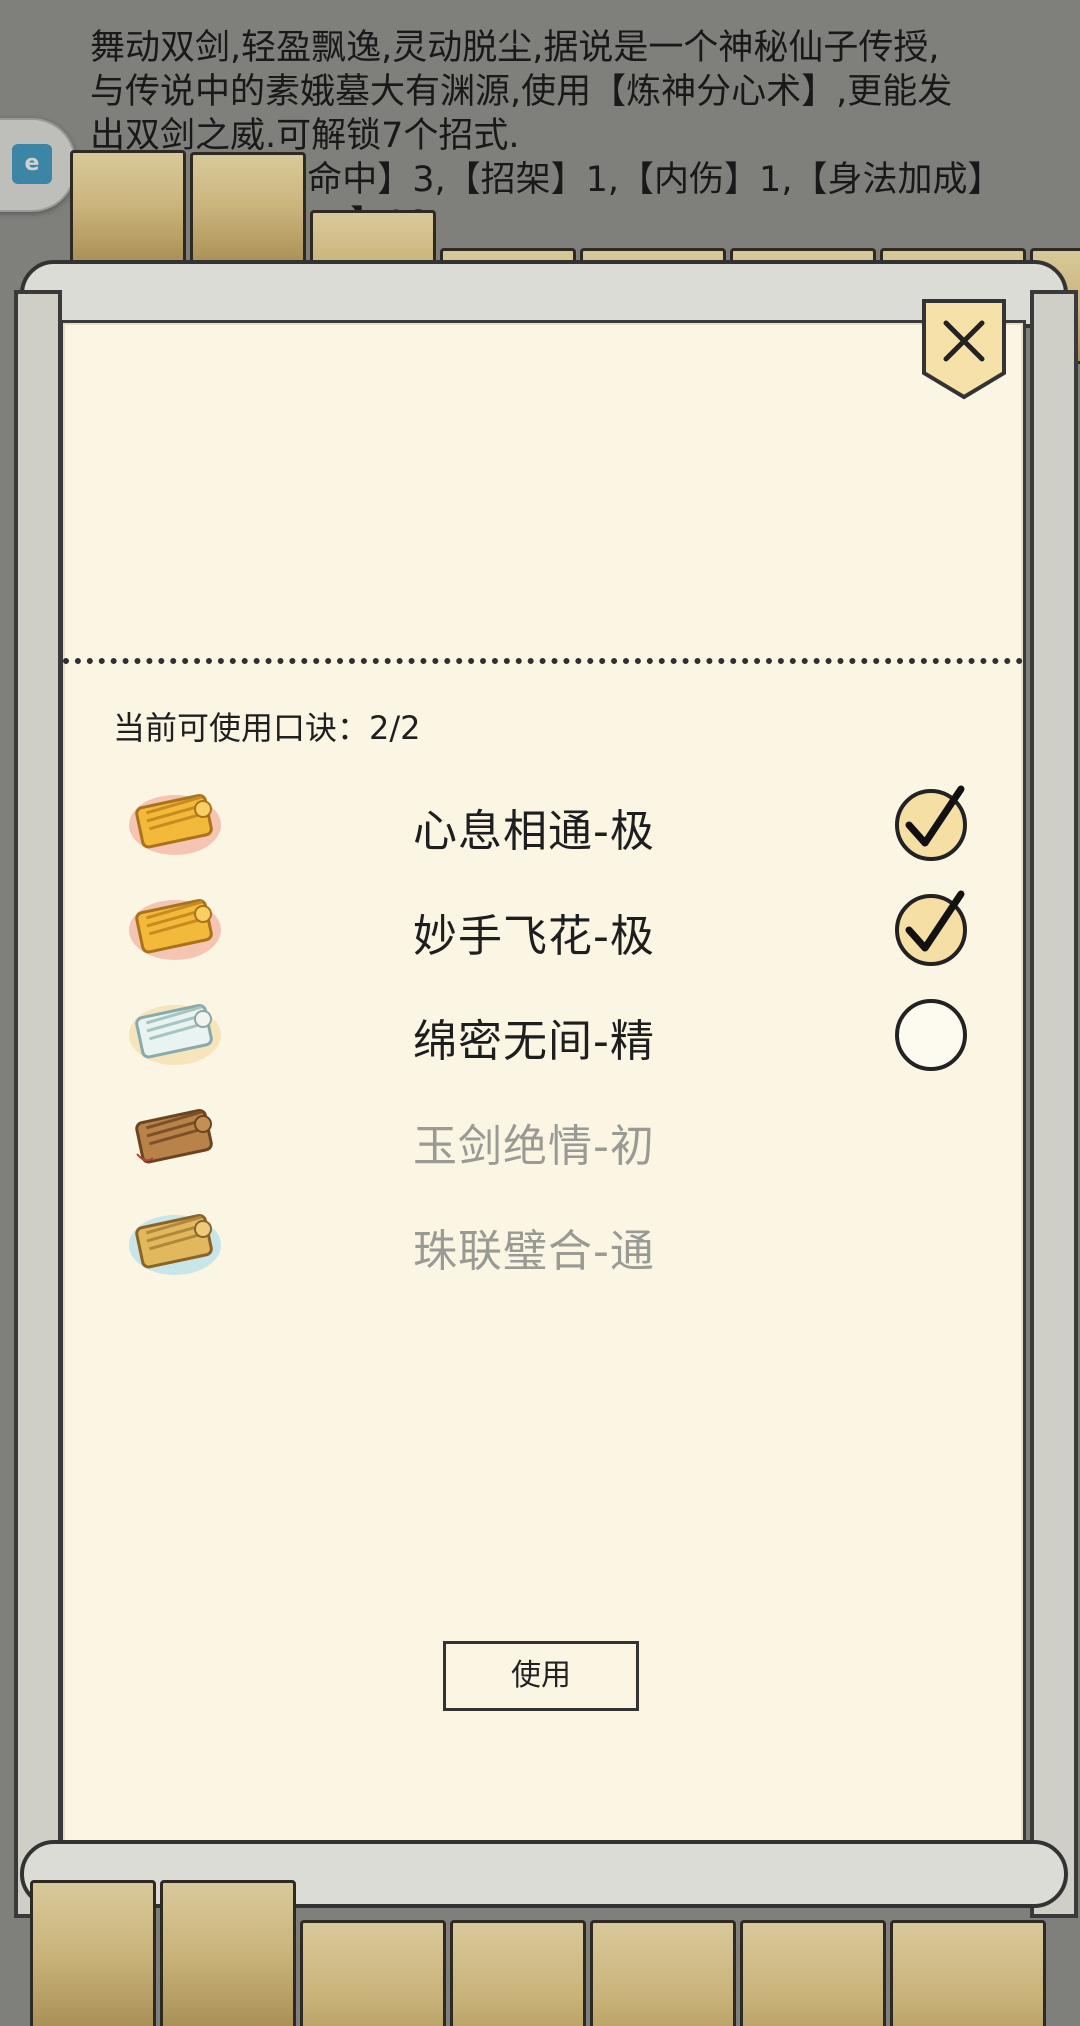  Describe the element at coordinates (534, 831) in the screenshot. I see `mantra-name: 心息相通-极` at that location.